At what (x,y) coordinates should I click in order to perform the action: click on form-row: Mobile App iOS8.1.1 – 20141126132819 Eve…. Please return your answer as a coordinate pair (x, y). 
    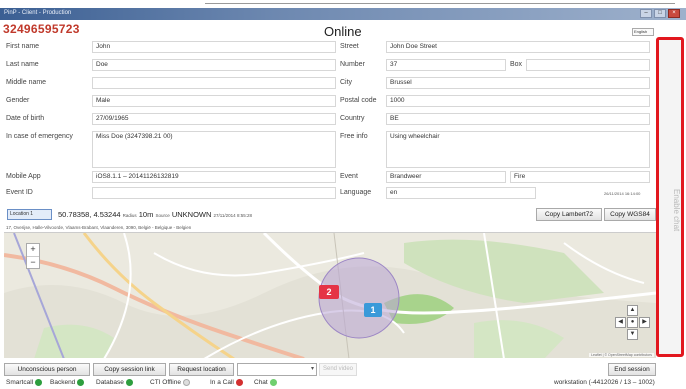
    Looking at the image, I should click on (328, 177).